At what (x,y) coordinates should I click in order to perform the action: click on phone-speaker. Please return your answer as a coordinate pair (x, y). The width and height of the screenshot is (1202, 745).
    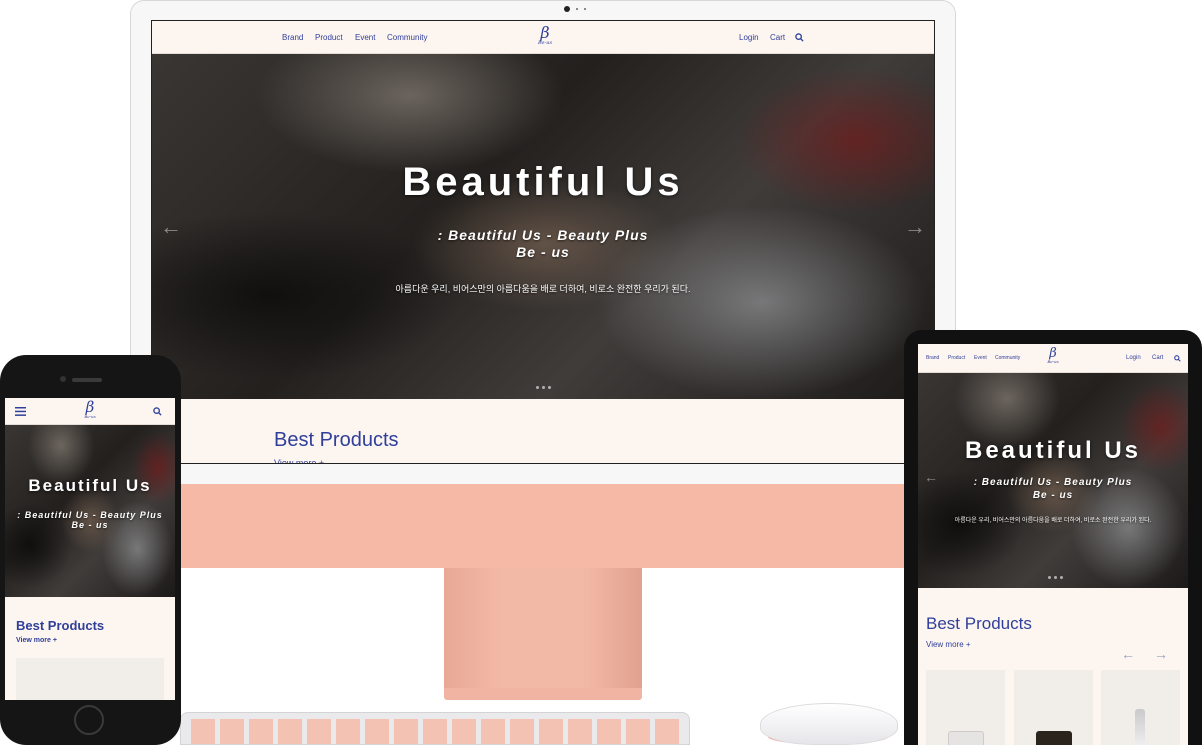
    Looking at the image, I should click on (87, 380).